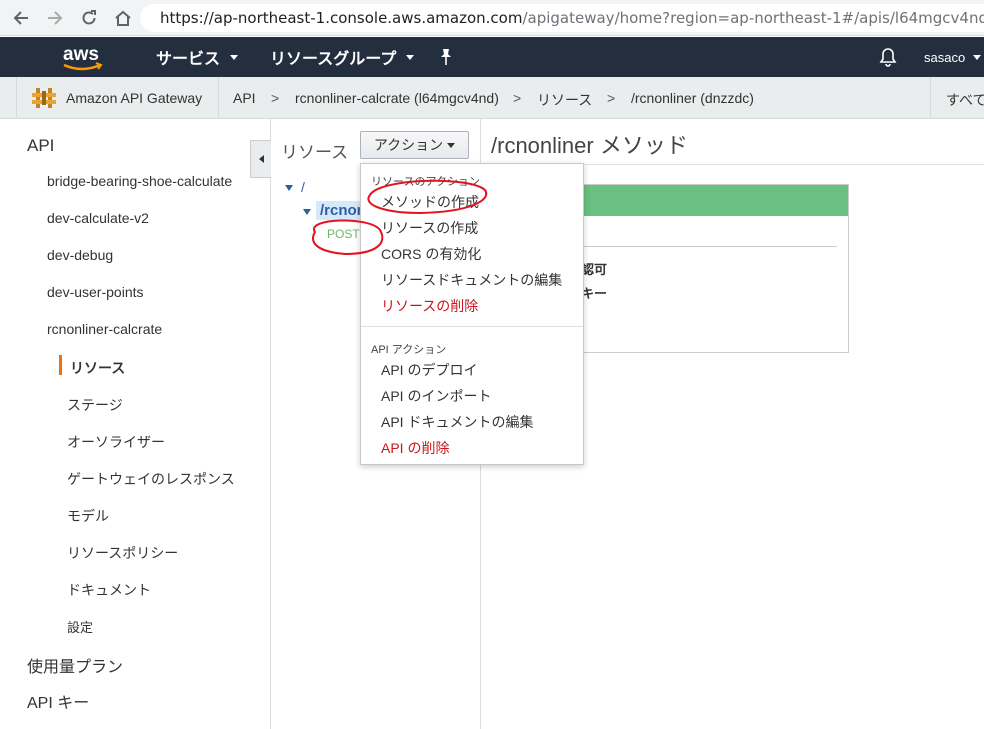  I want to click on card-authorization-label: 認可, so click(594, 269).